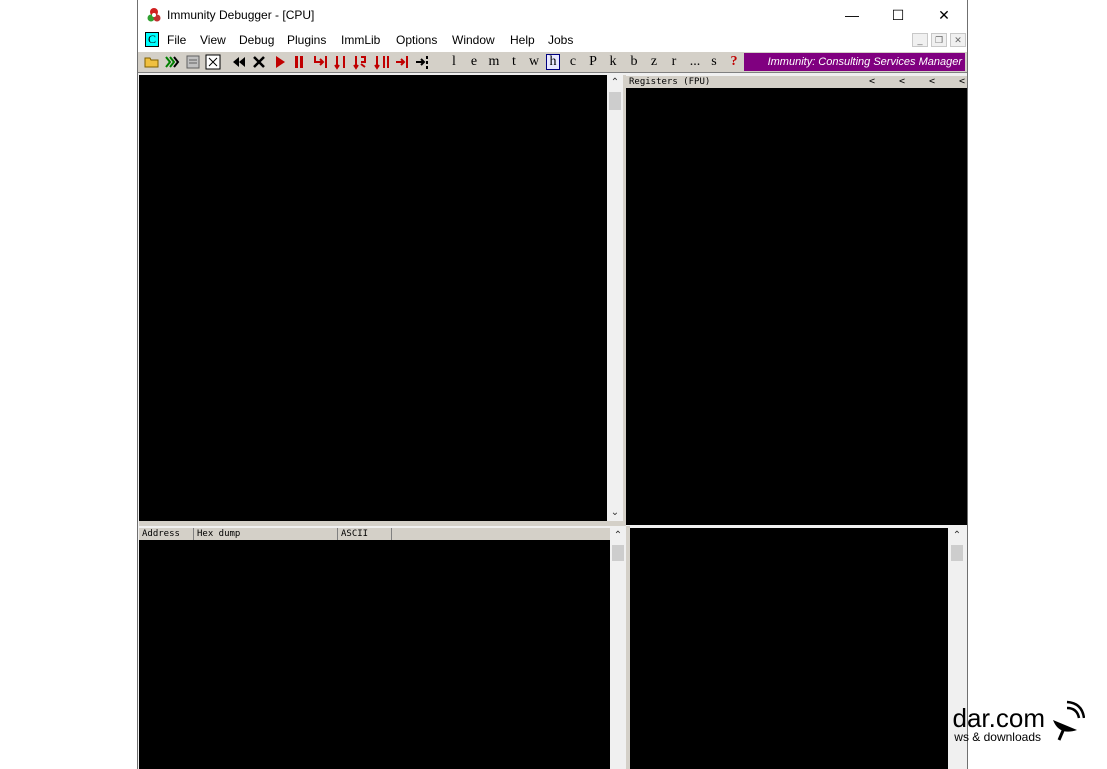 Image resolution: width=1107 pixels, height=769 pixels. I want to click on step-into-icon, so click(321, 62).